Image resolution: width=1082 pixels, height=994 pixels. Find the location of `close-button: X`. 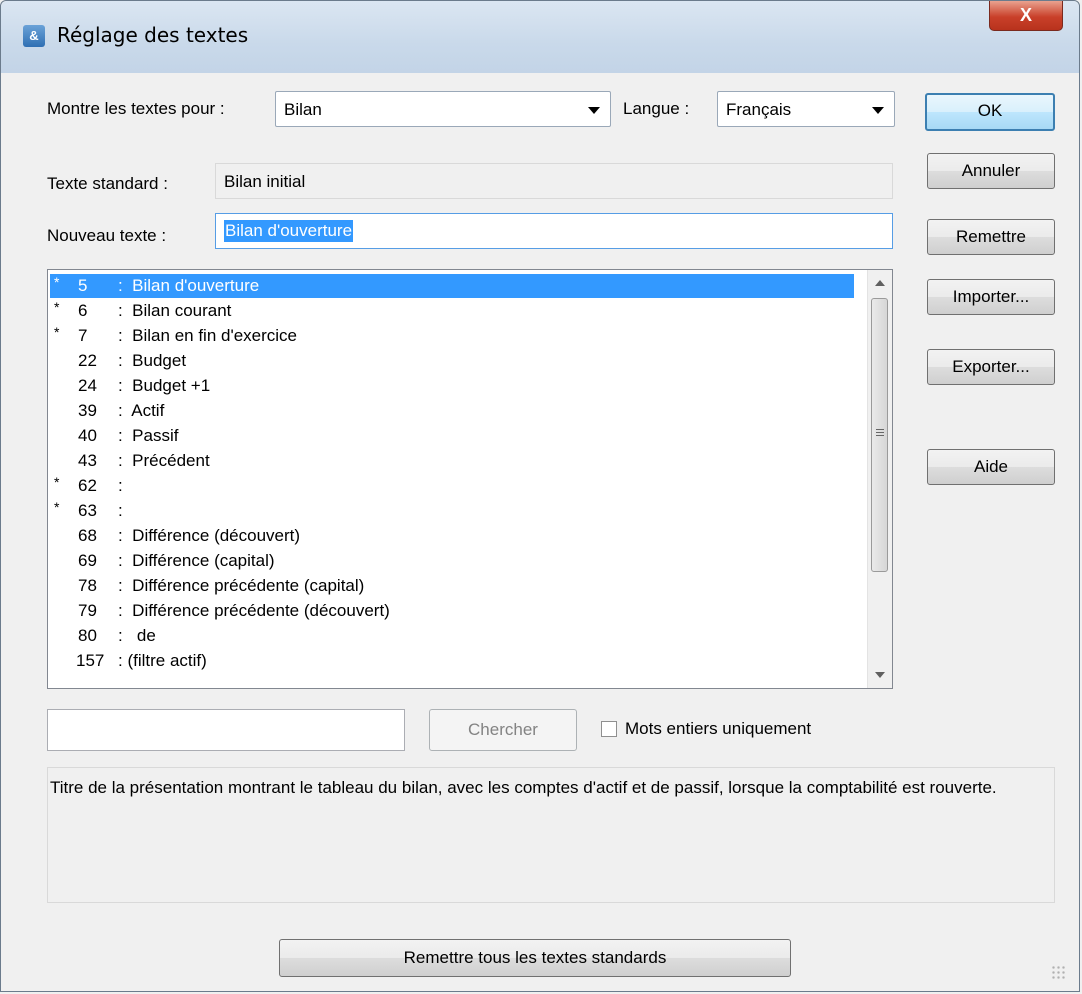

close-button: X is located at coordinates (1026, 16).